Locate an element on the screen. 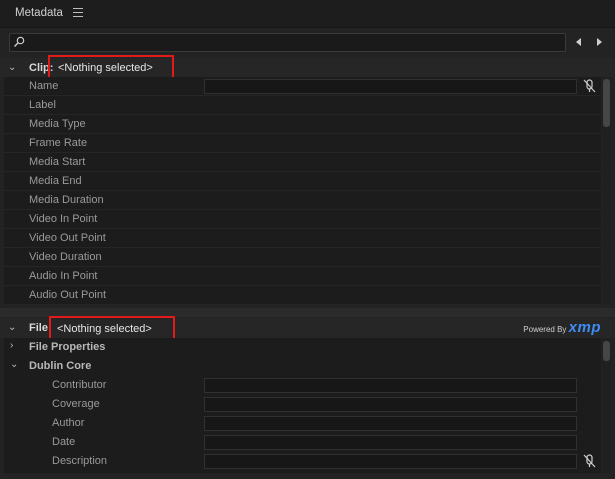 The width and height of the screenshot is (615, 479). field-label: Contributor is located at coordinates (79, 385).